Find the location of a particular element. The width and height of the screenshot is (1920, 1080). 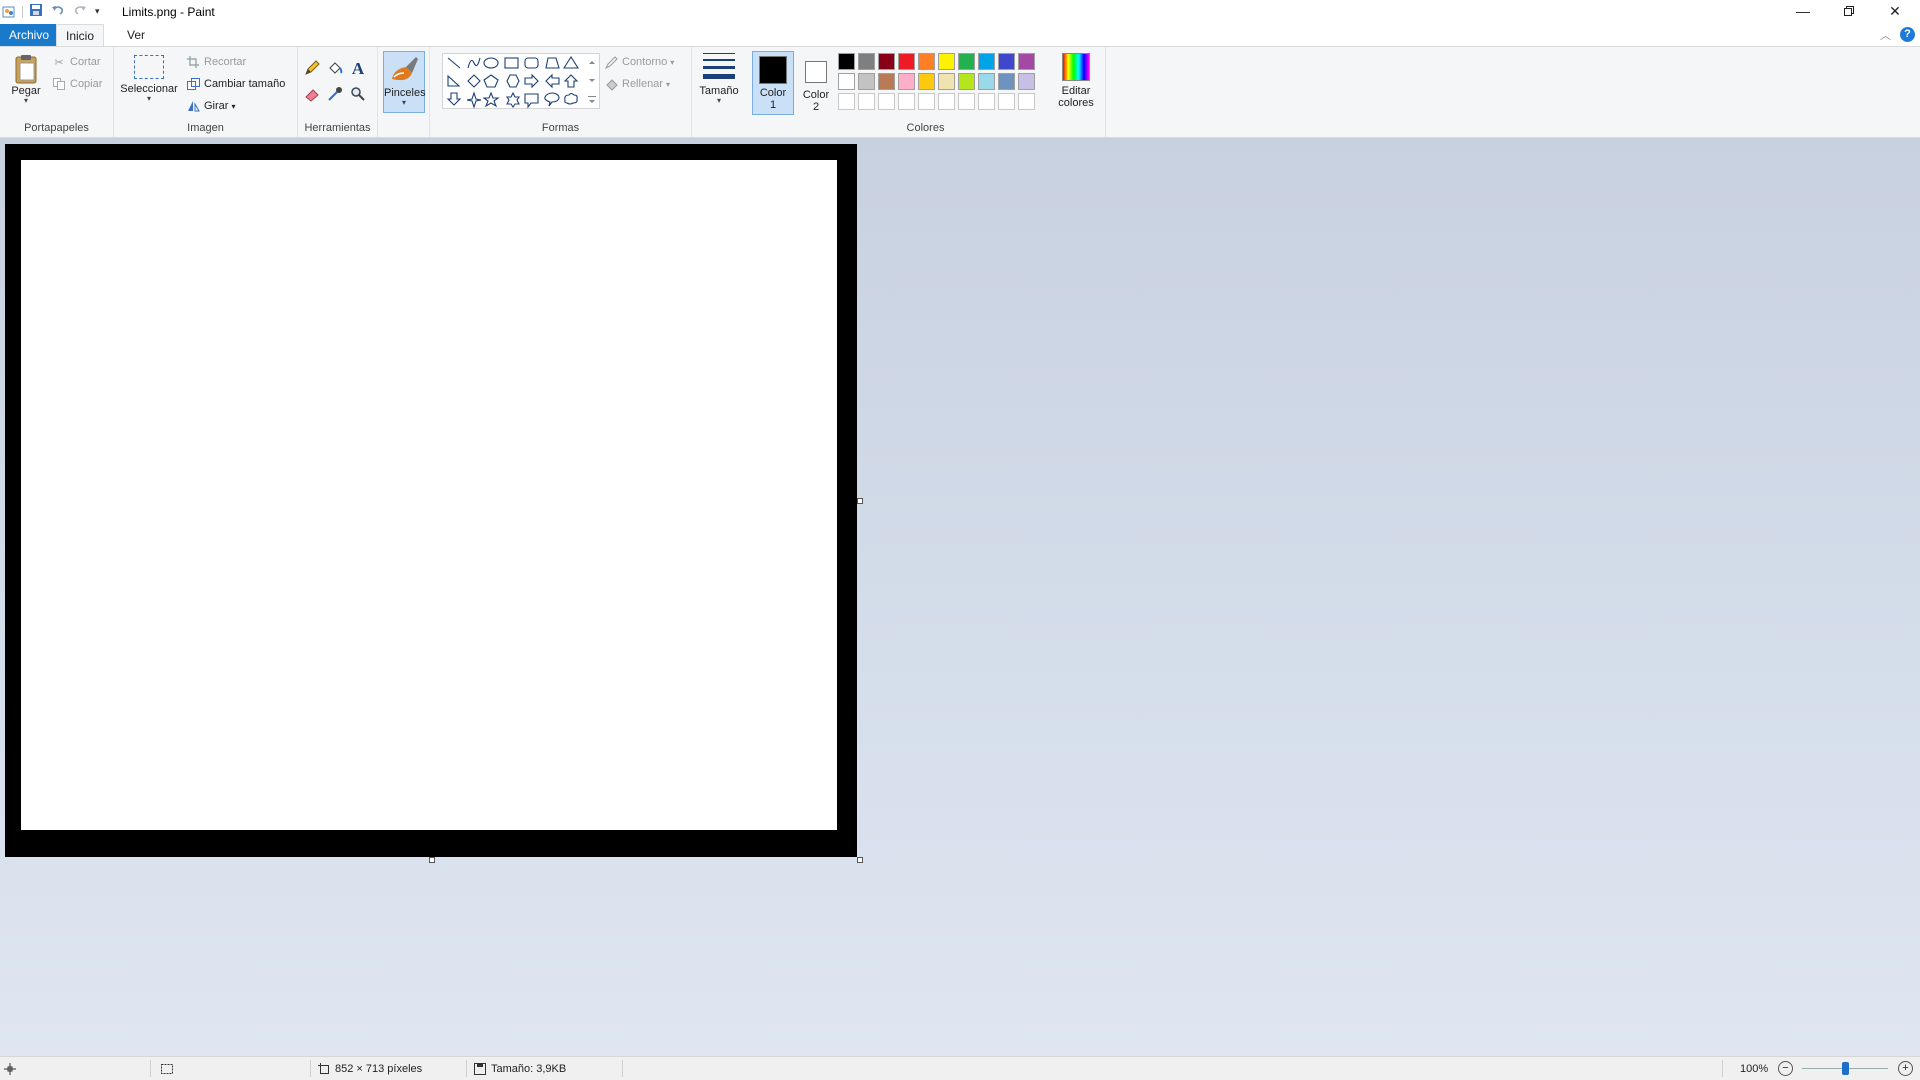

select-button: Seleccionar ▾ is located at coordinates (149, 78).